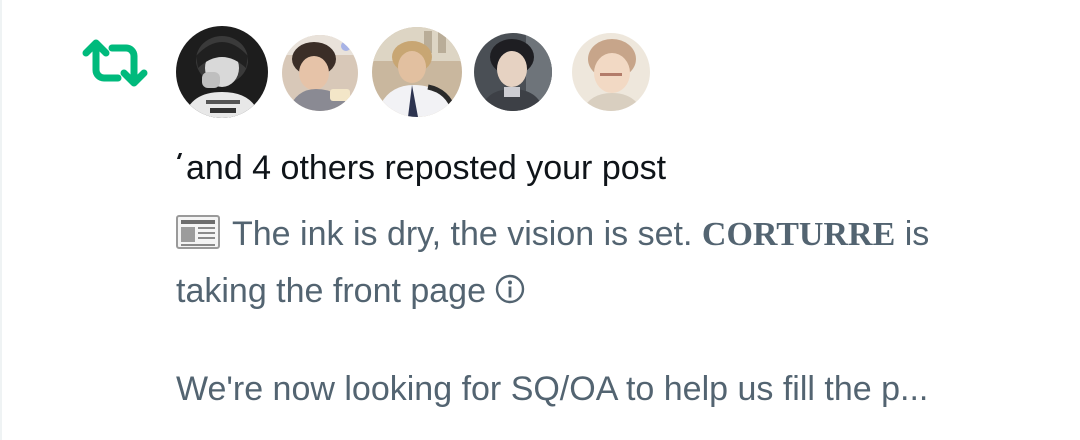 The width and height of the screenshot is (1080, 440). What do you see at coordinates (510, 289) in the screenshot?
I see `info-icon` at bounding box center [510, 289].